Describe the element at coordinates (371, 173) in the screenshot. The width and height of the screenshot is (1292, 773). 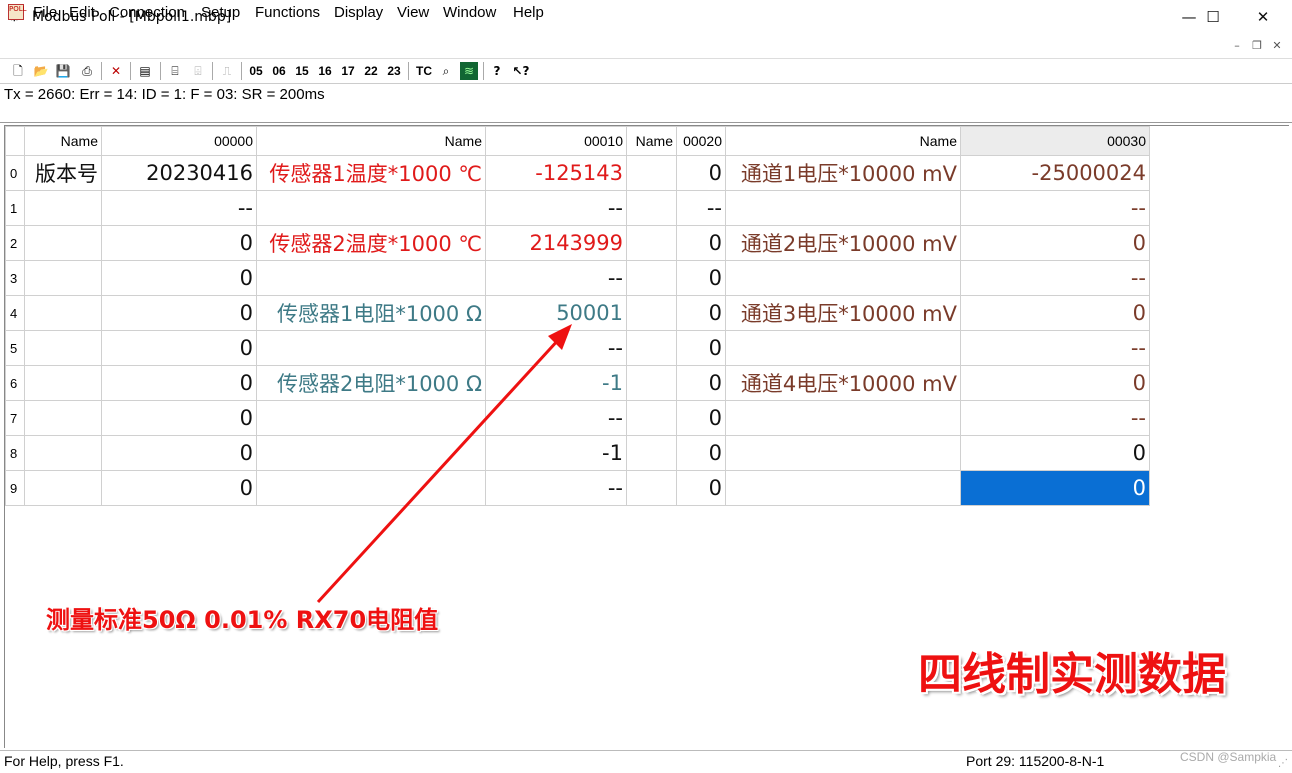
I see `name-cell: 传感器1温度*1000 ℃` at that location.